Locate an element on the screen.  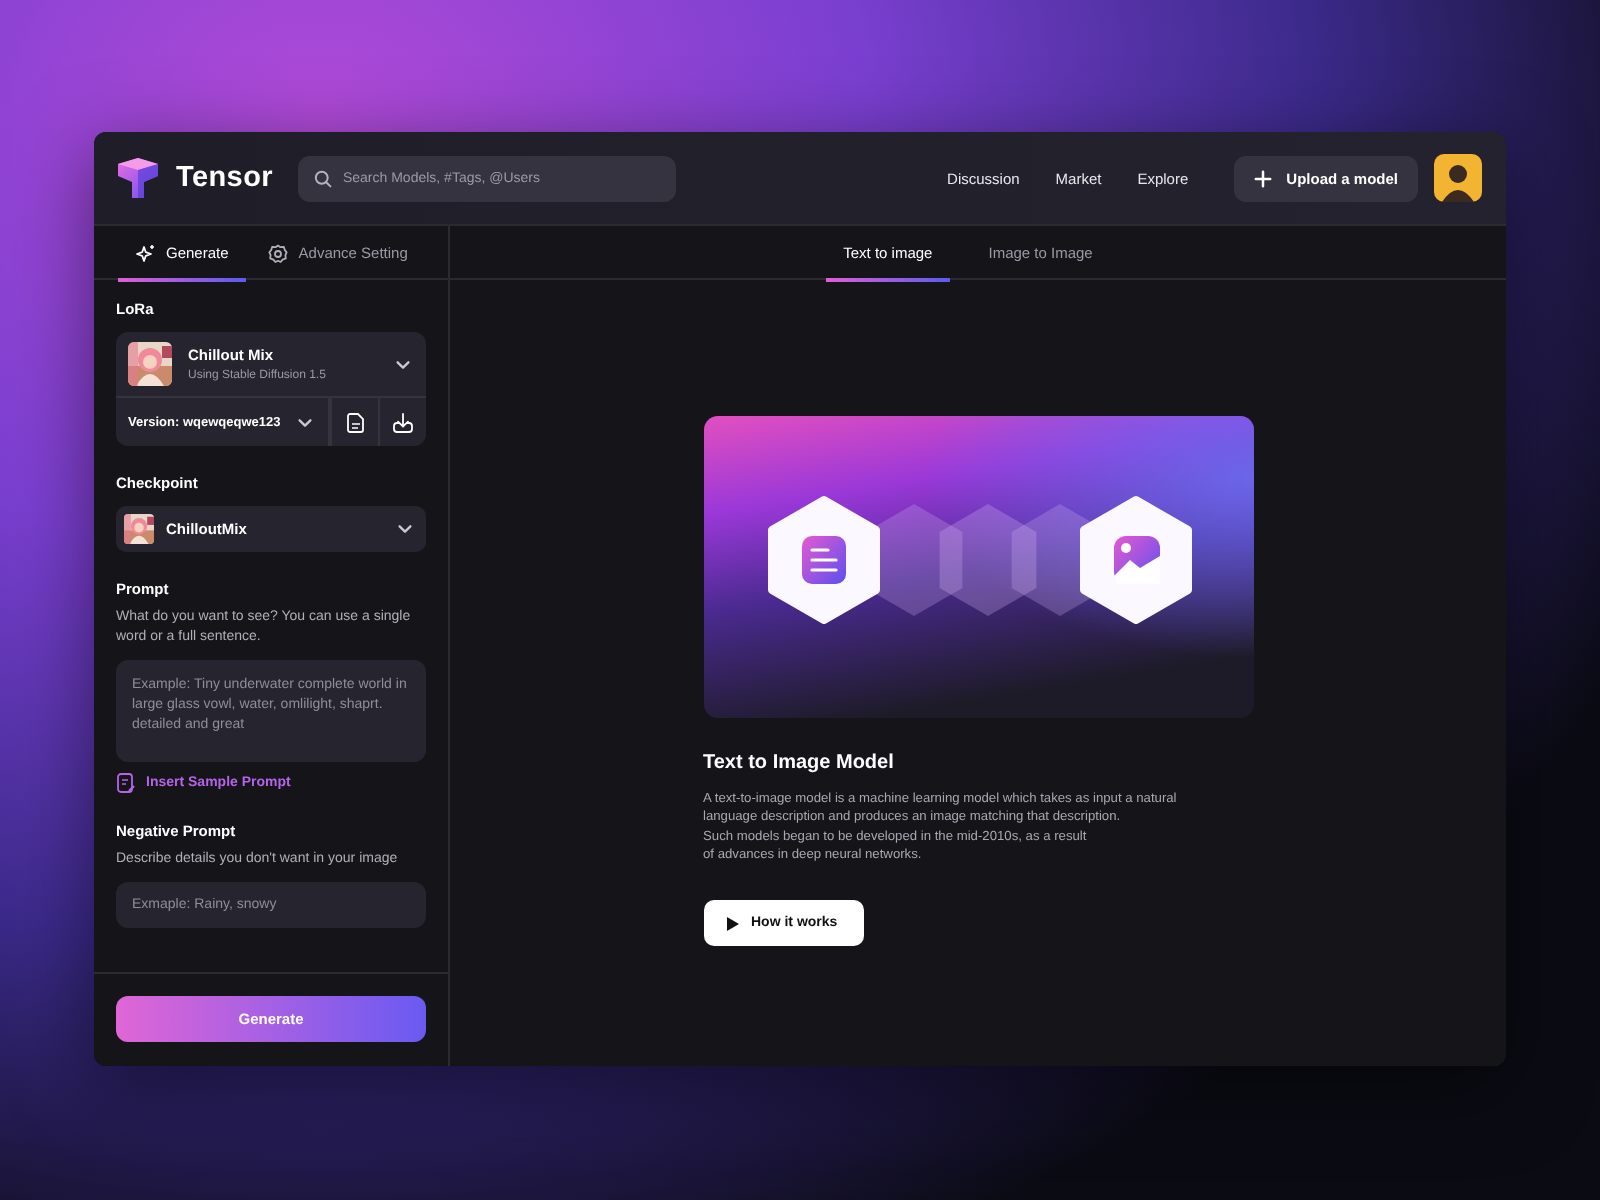
gear-icon is located at coordinates (278, 253).